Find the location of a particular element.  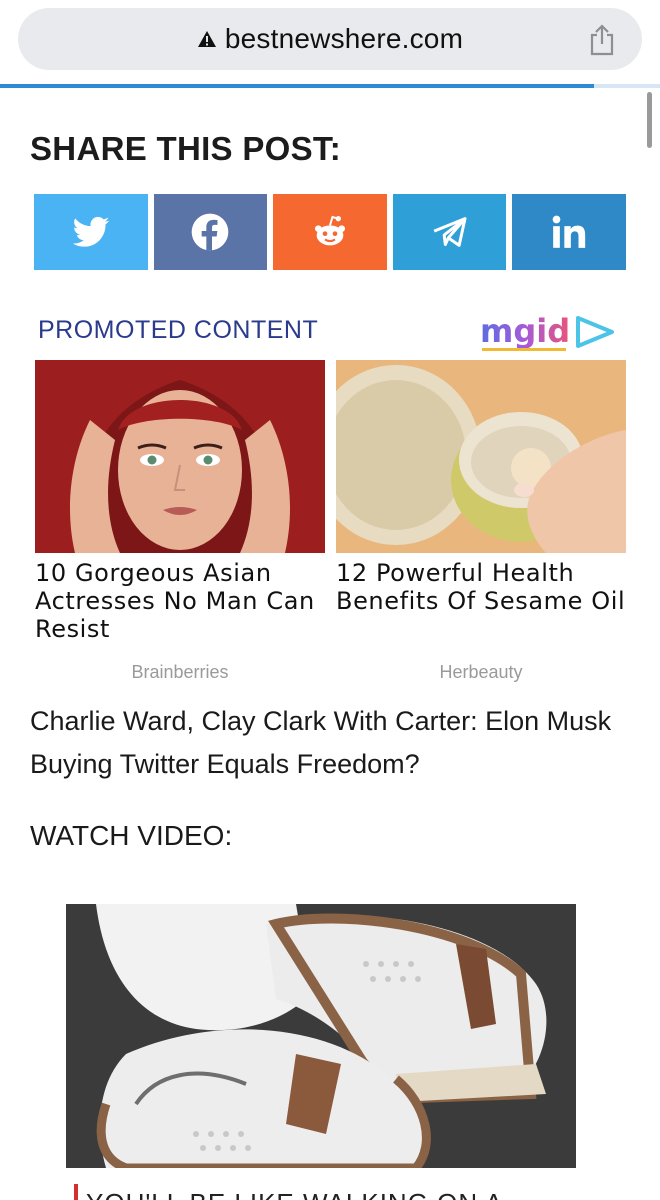

woman-portrait-image is located at coordinates (180, 456).